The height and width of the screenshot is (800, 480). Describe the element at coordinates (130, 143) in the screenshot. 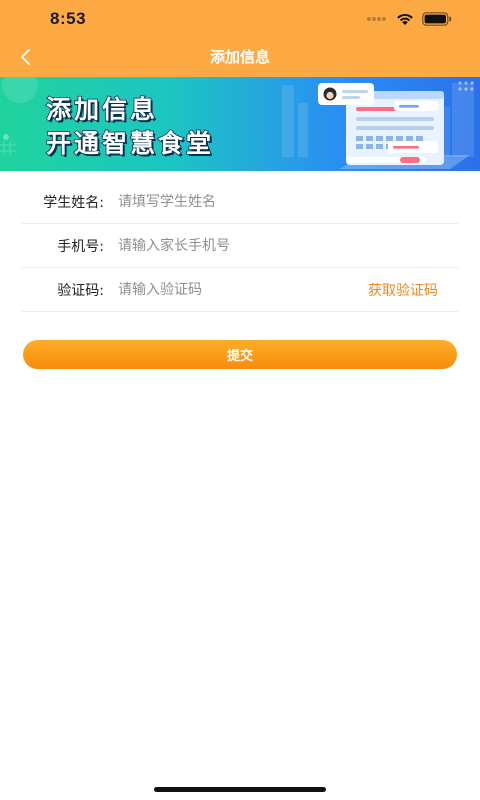

I see `banner-subtitle: 开通智慧食堂` at that location.